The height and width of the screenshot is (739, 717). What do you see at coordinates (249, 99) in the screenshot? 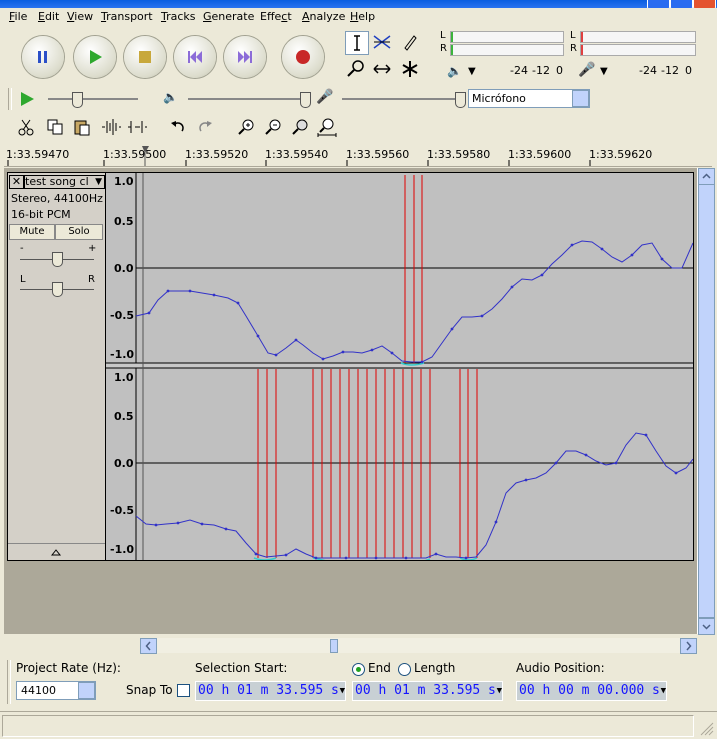
I see `playback-volume-slider` at bounding box center [249, 99].